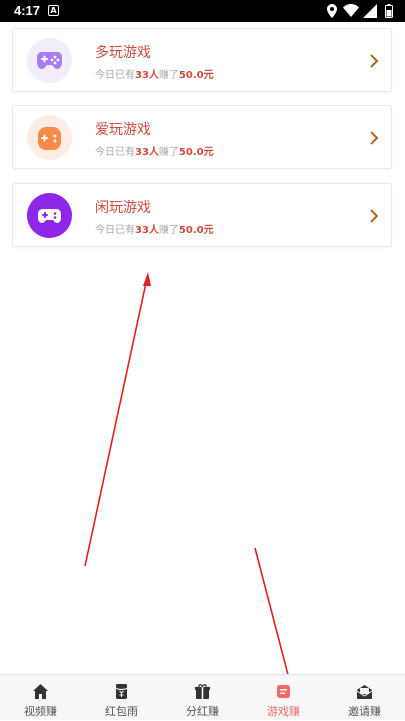 The image size is (405, 721). Describe the element at coordinates (147, 279) in the screenshot. I see `annotation-arrowhead-up` at that location.